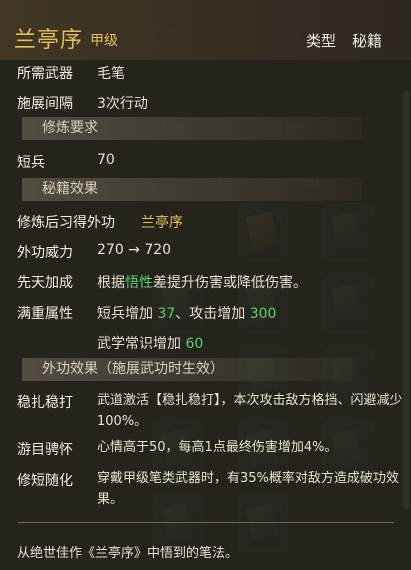 The width and height of the screenshot is (411, 570). I want to click on weight-label: 满重属性, so click(45, 314).